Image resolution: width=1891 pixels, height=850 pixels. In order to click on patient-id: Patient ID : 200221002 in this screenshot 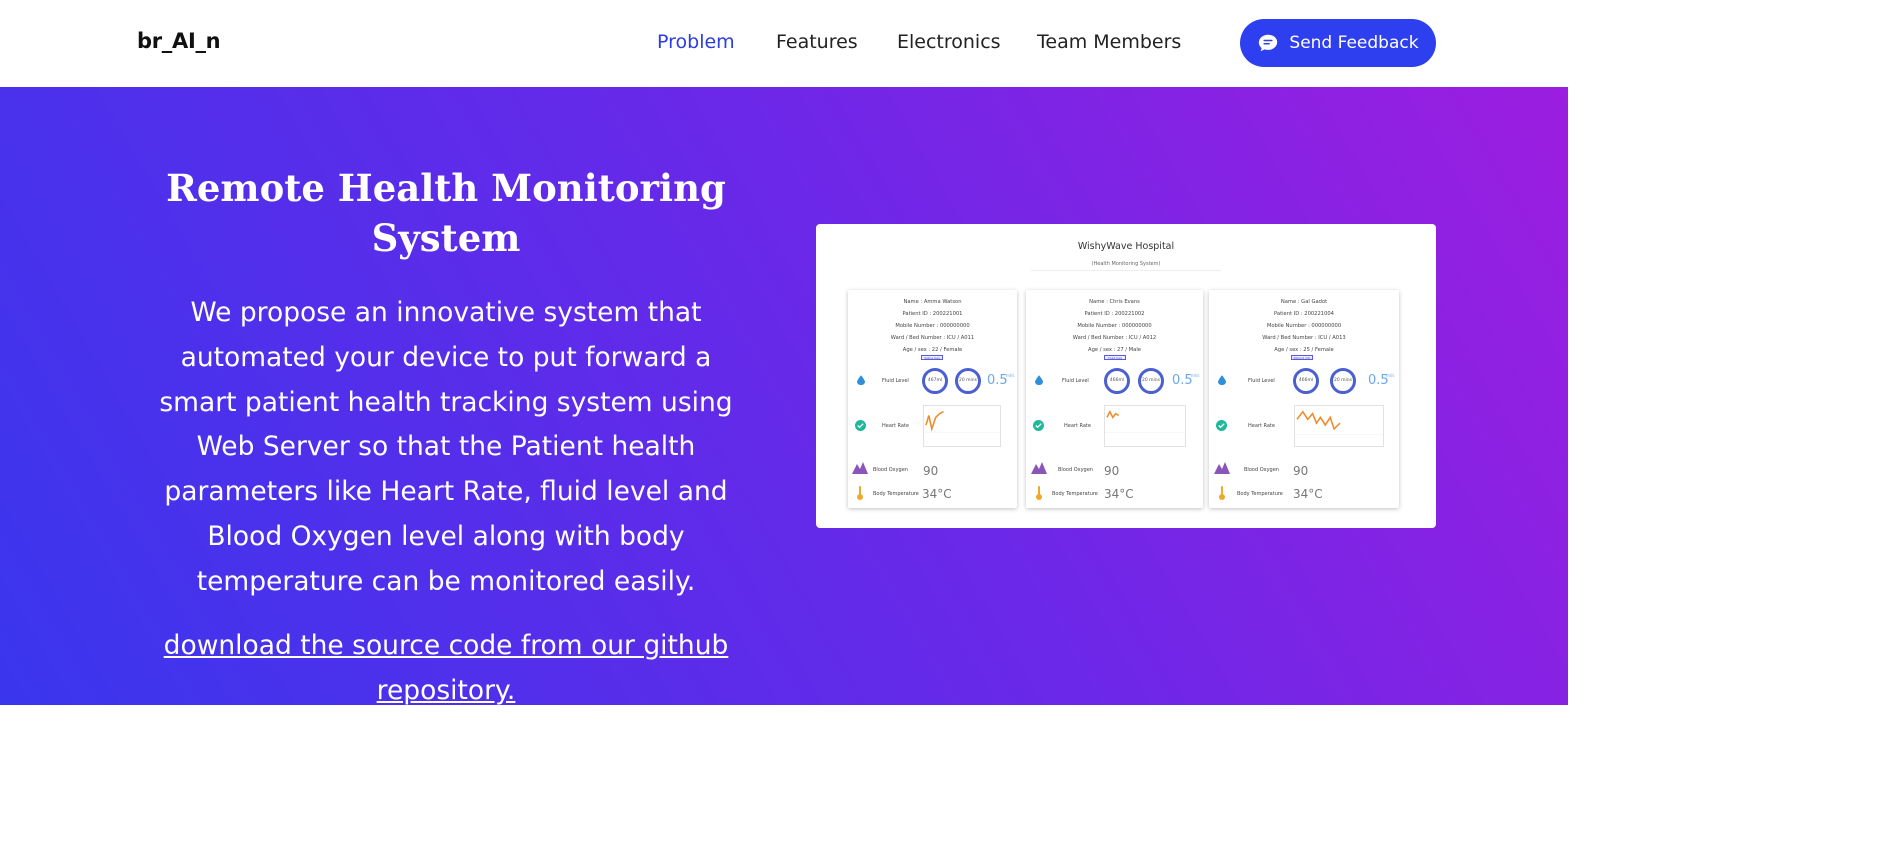, I will do `click(1114, 314)`.